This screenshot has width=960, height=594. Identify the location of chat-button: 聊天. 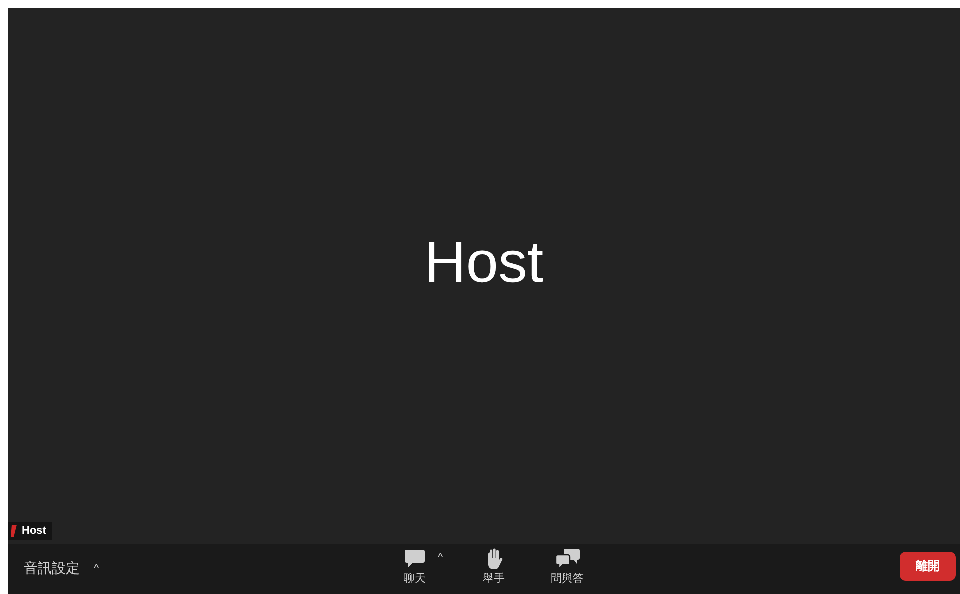
(415, 567).